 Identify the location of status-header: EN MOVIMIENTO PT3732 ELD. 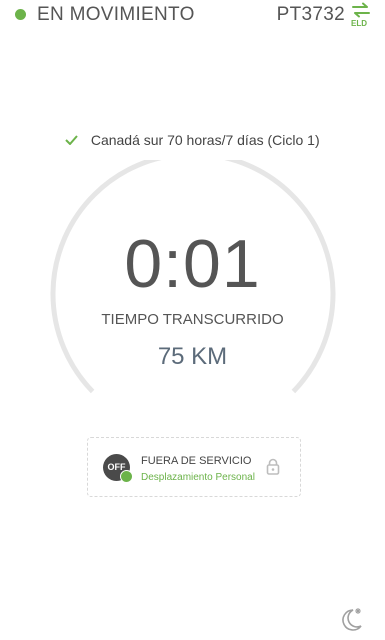
(192, 16).